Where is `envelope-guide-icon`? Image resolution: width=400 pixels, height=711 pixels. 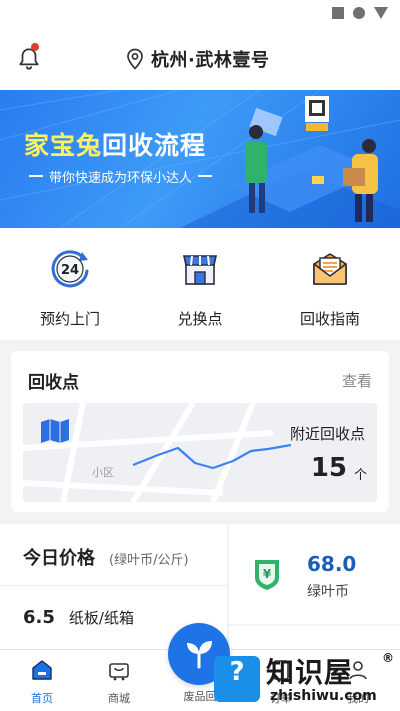
envelope-guide-icon is located at coordinates (330, 269).